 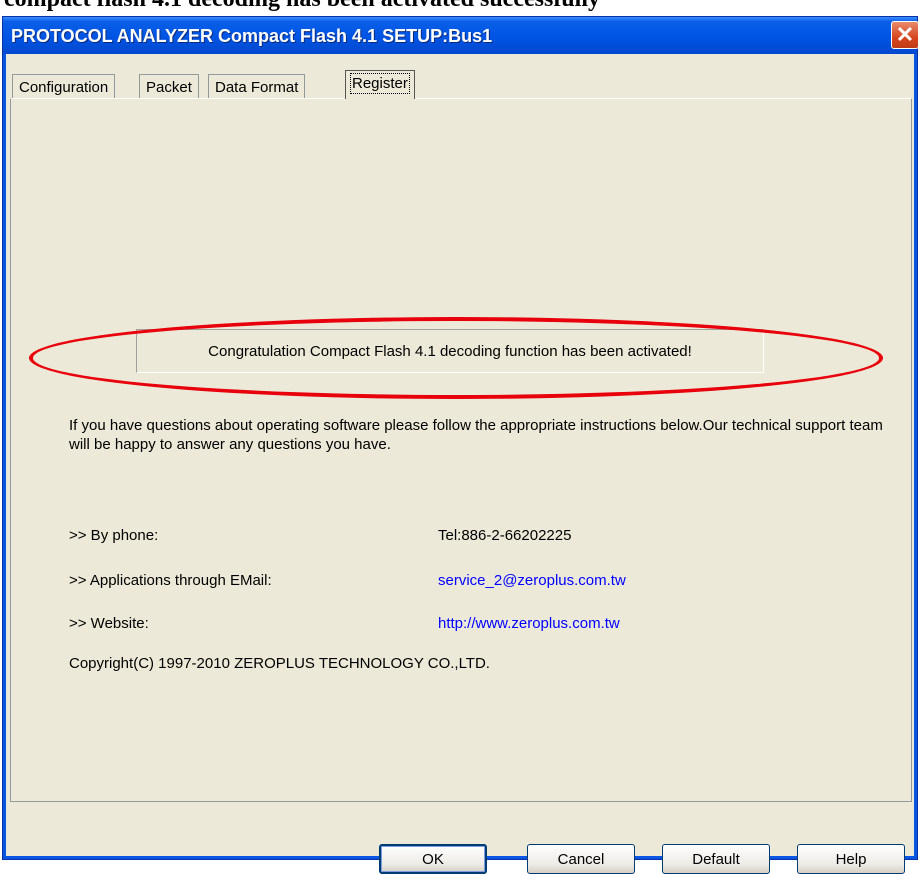 What do you see at coordinates (64, 86) in the screenshot?
I see `tab-configuration: Configuration` at bounding box center [64, 86].